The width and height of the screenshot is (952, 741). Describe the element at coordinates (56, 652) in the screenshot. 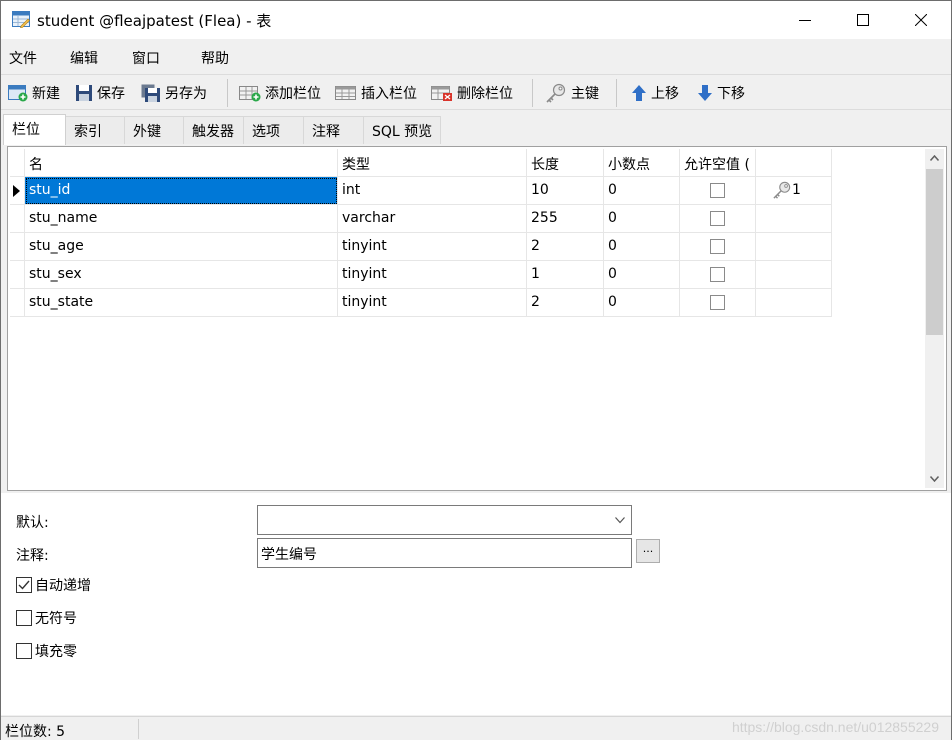

I see `zerofill-label: 填充零` at that location.